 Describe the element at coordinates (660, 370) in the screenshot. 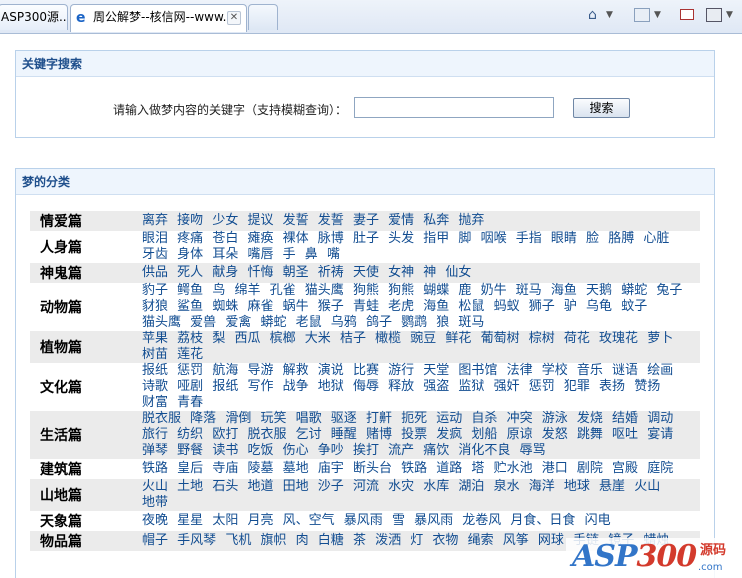

I see `dream-keyword-link: 绘画` at that location.